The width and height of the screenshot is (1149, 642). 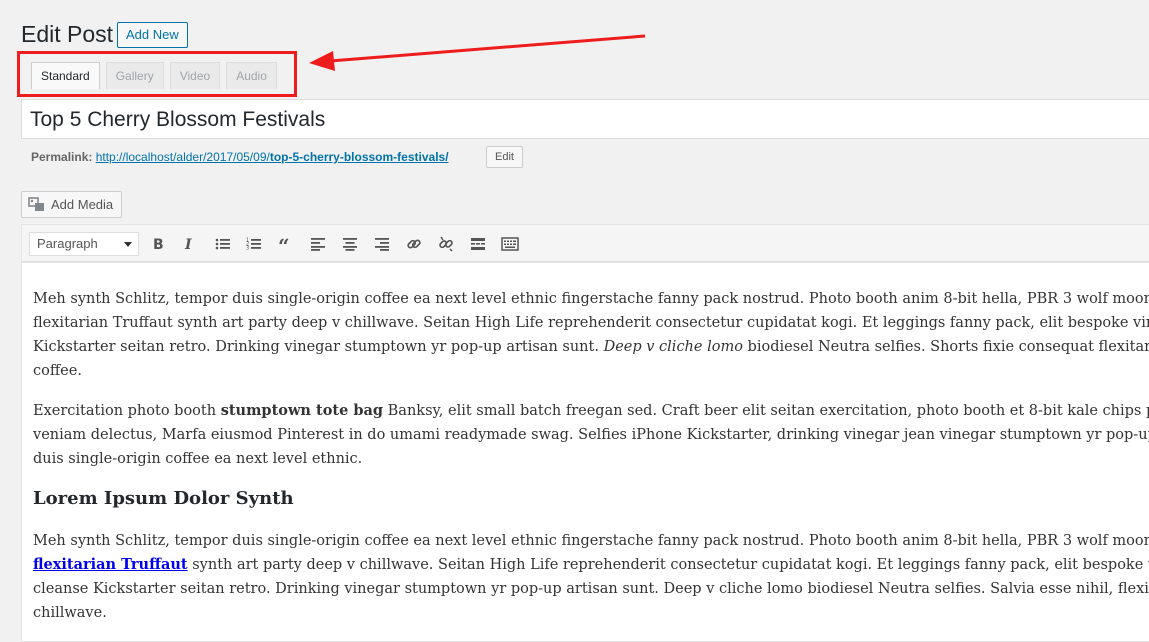 What do you see at coordinates (70, 613) in the screenshot?
I see `p3-line4: chillwave.` at bounding box center [70, 613].